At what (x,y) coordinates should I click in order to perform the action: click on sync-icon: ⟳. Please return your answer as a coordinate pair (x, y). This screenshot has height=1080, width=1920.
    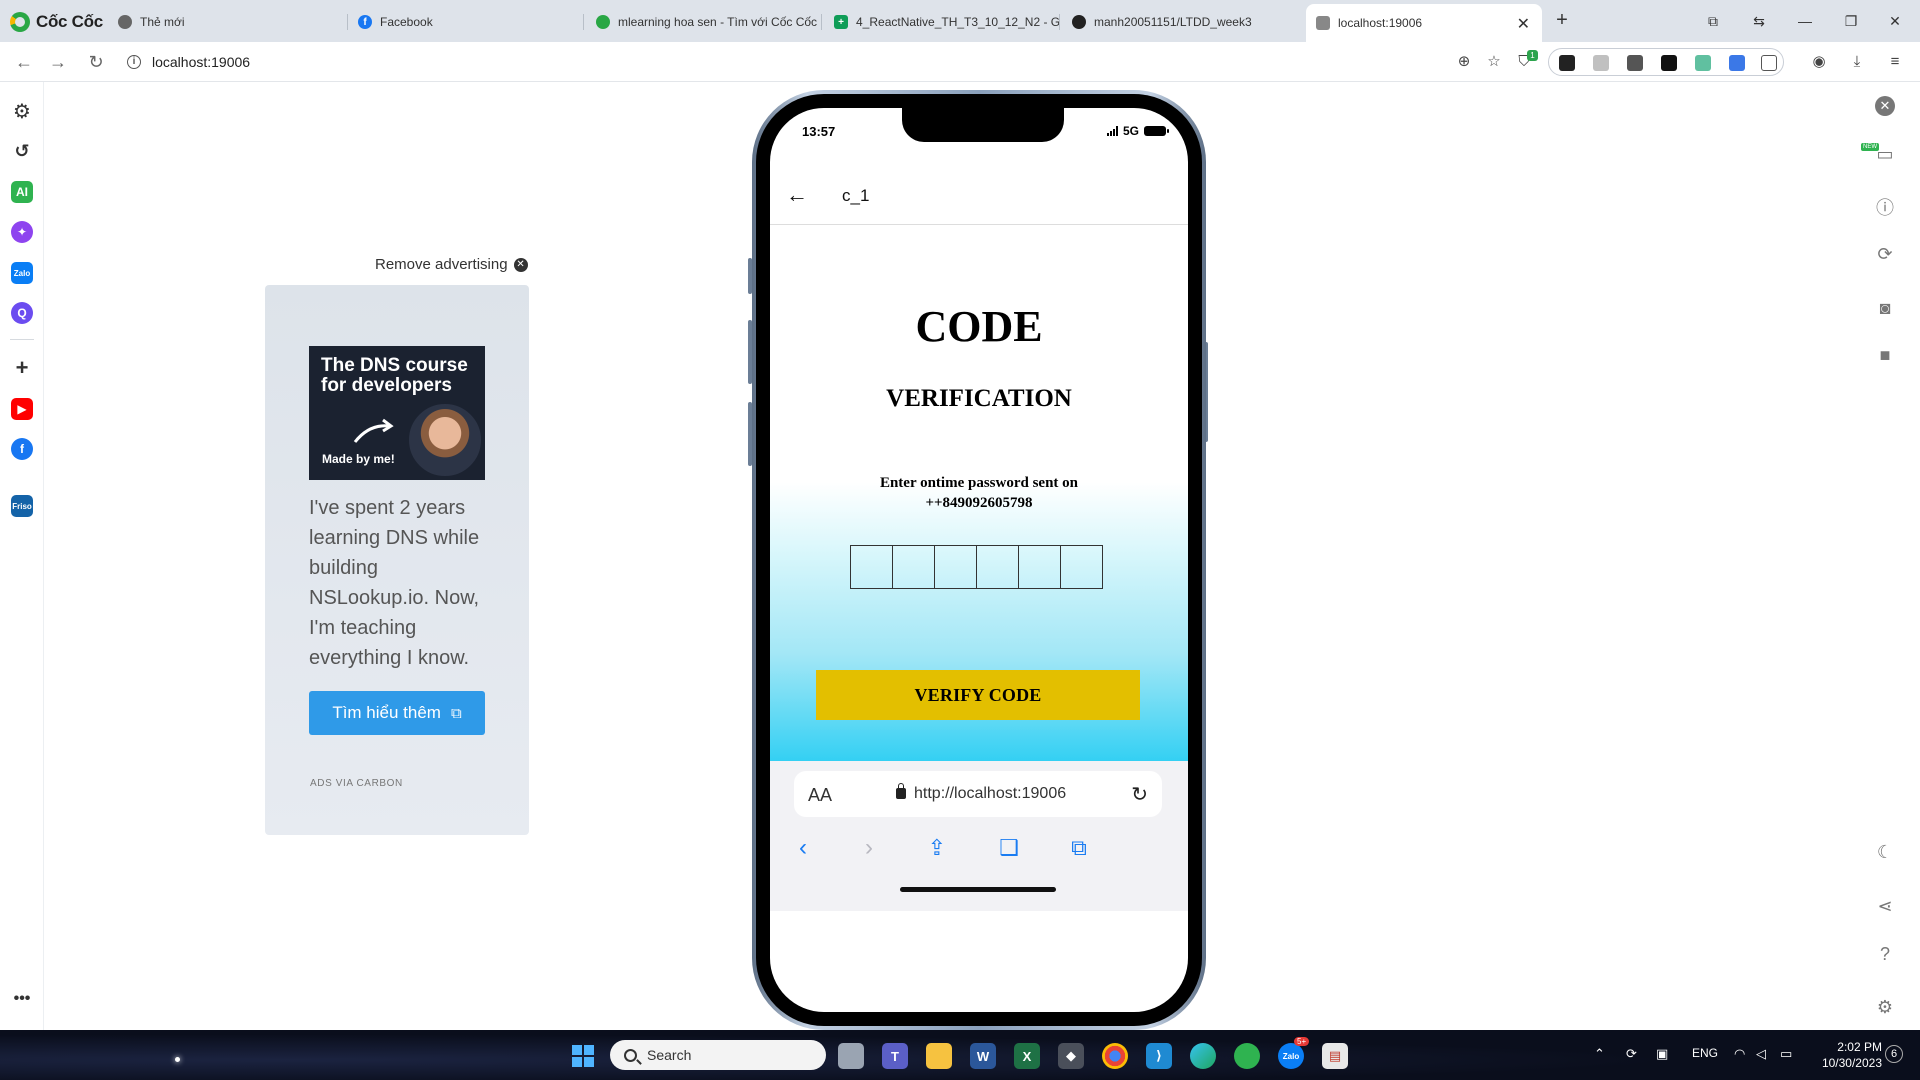
    Looking at the image, I should click on (1631, 1054).